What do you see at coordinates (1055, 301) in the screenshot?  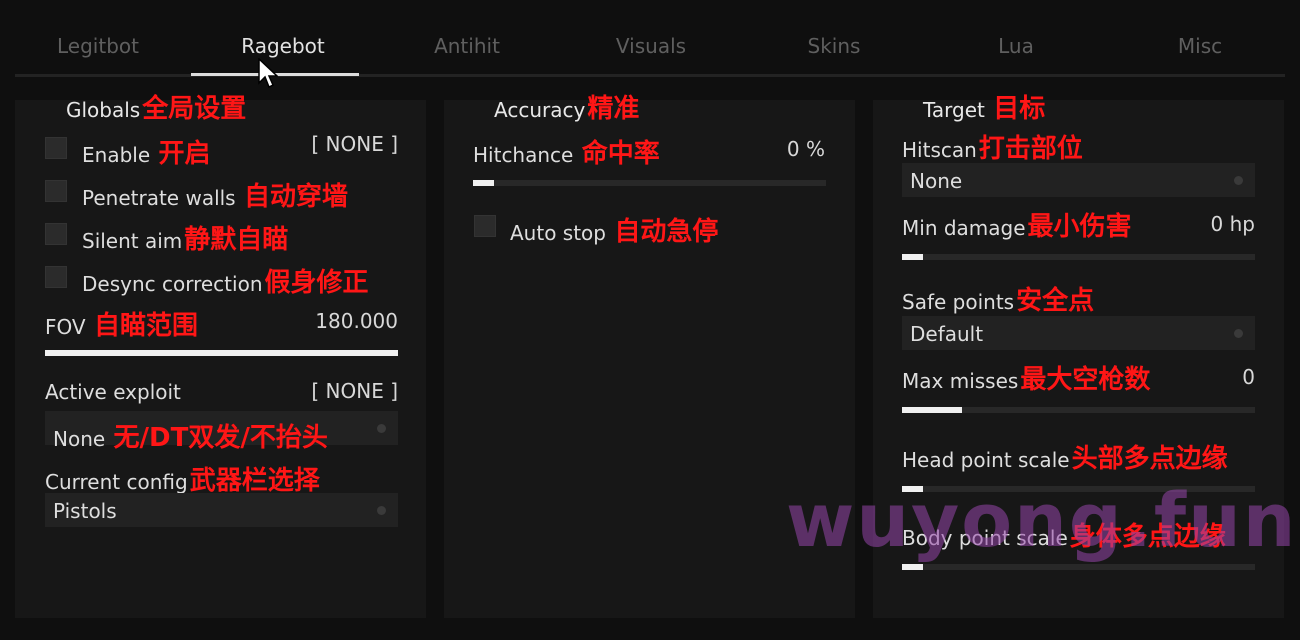 I see `safe-points-label-cn: 安全点` at bounding box center [1055, 301].